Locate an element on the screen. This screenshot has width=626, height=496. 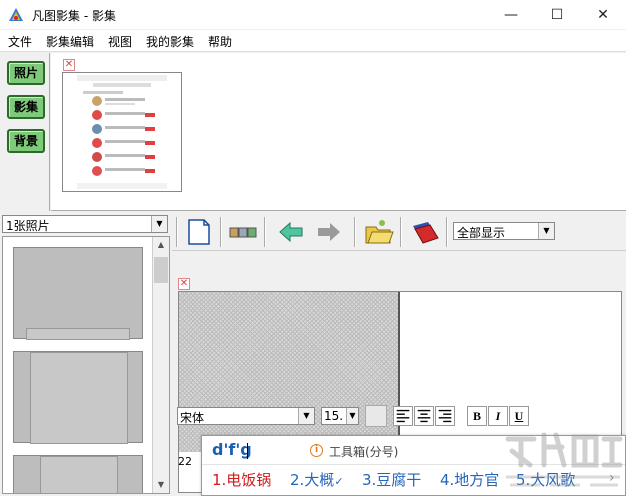
text-format-bar: 宋体 ▼ 15. ▼ B I U is located at coordinates (357, 416).